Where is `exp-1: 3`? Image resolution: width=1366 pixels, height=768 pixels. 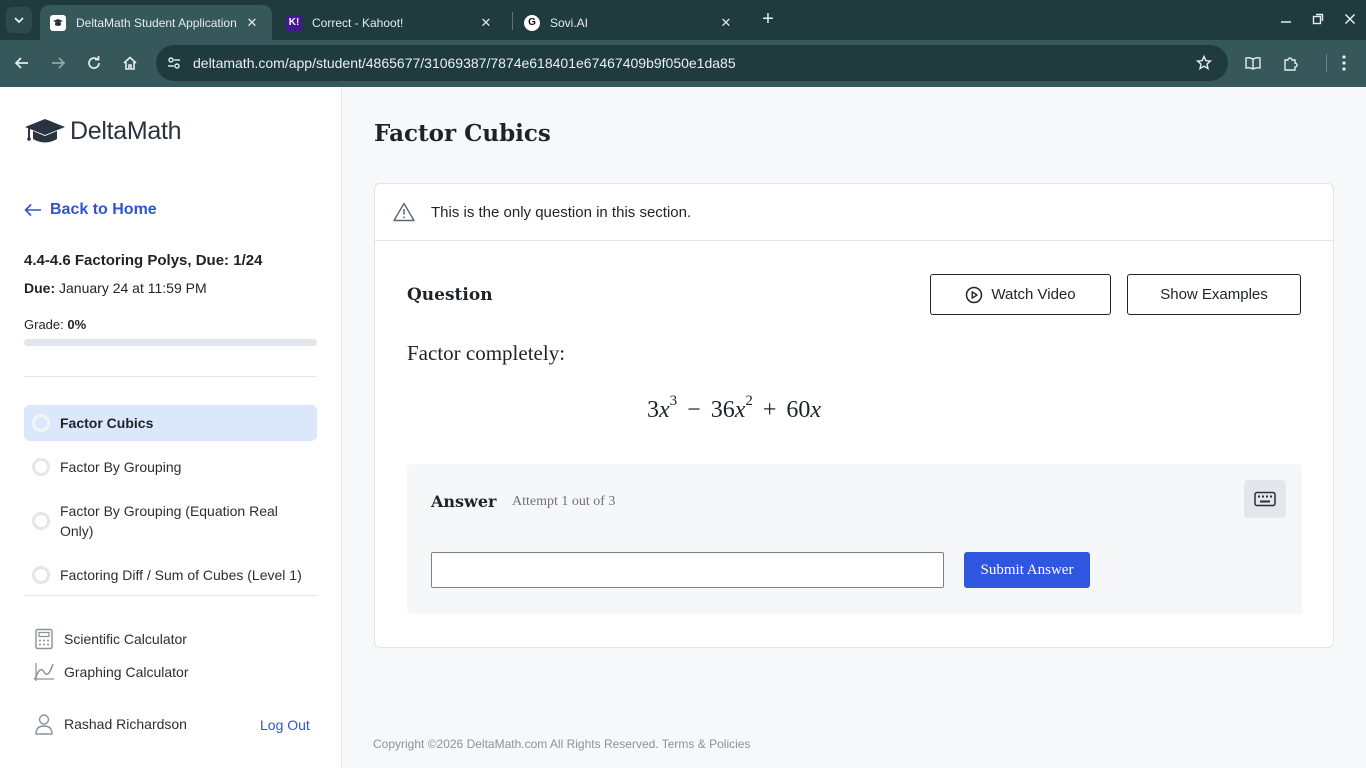
exp-1: 3 is located at coordinates (673, 401).